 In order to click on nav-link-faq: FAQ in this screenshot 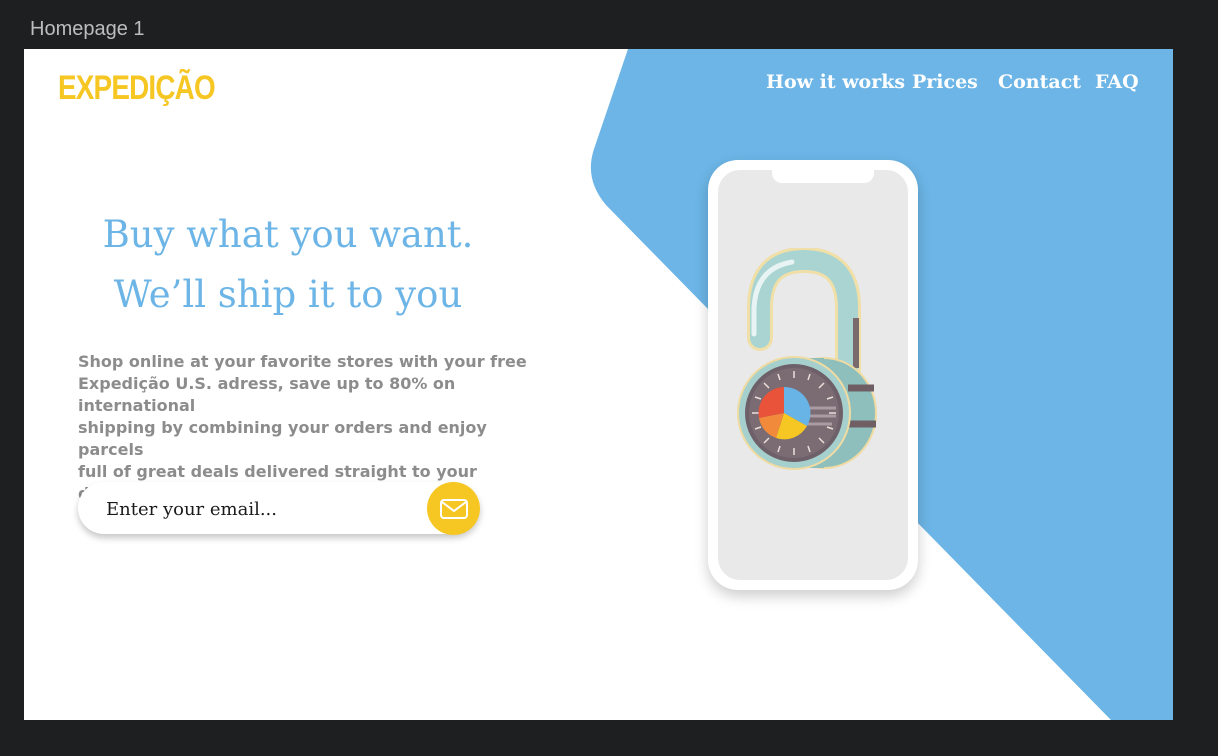, I will do `click(1117, 82)`.